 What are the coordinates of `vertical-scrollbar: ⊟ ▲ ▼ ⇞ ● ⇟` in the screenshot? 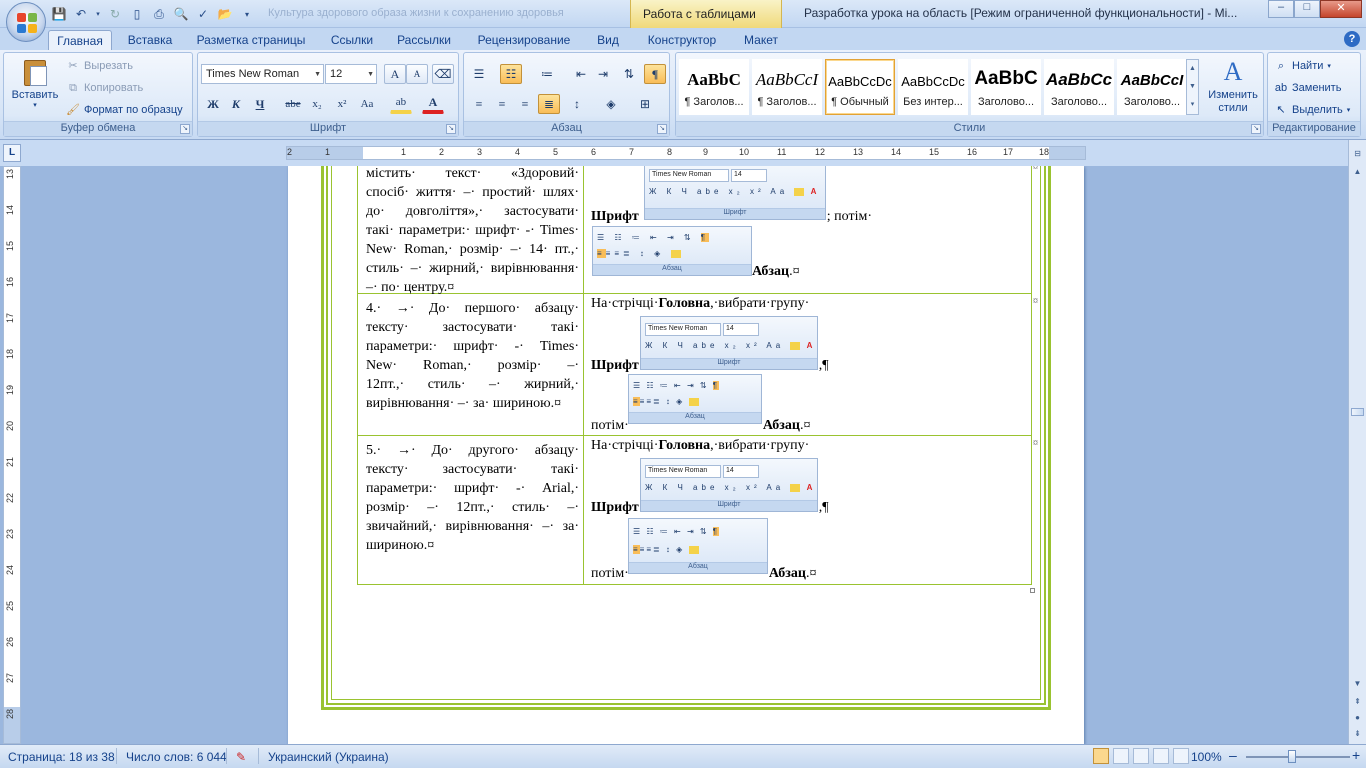 It's located at (1357, 442).